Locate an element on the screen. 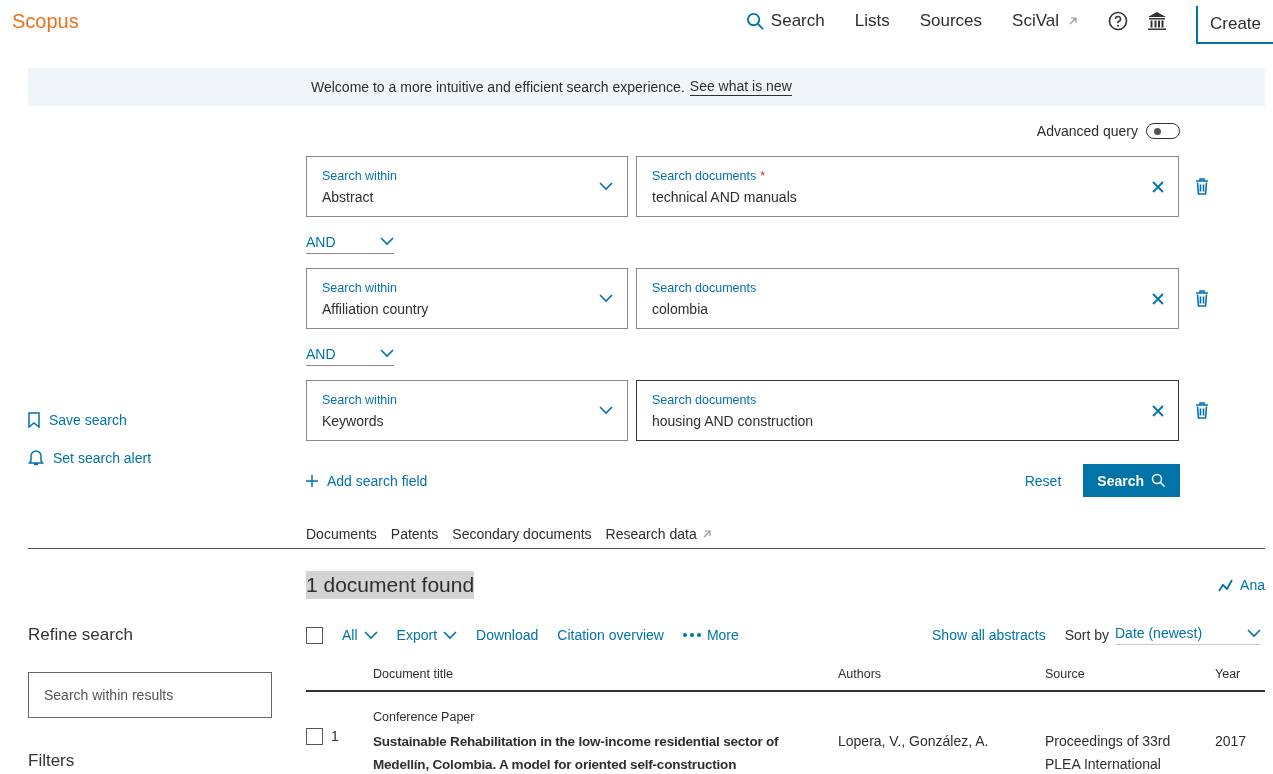 This screenshot has height=774, width=1273. search-documents-field: Search documents * technical AND manuals is located at coordinates (907, 186).